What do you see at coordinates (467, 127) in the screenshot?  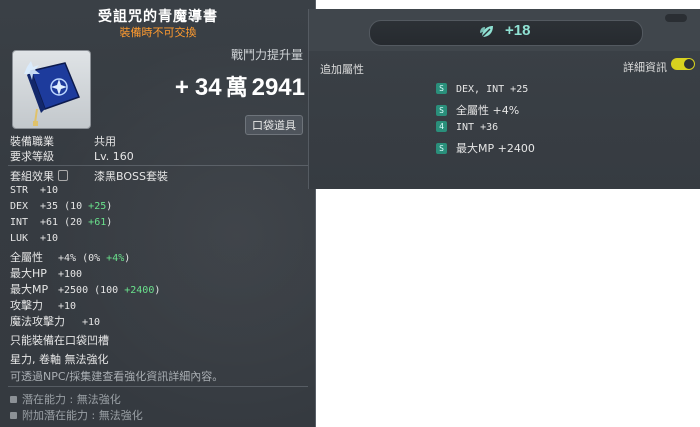 I see `add-row-int: 4 INT +36` at bounding box center [467, 127].